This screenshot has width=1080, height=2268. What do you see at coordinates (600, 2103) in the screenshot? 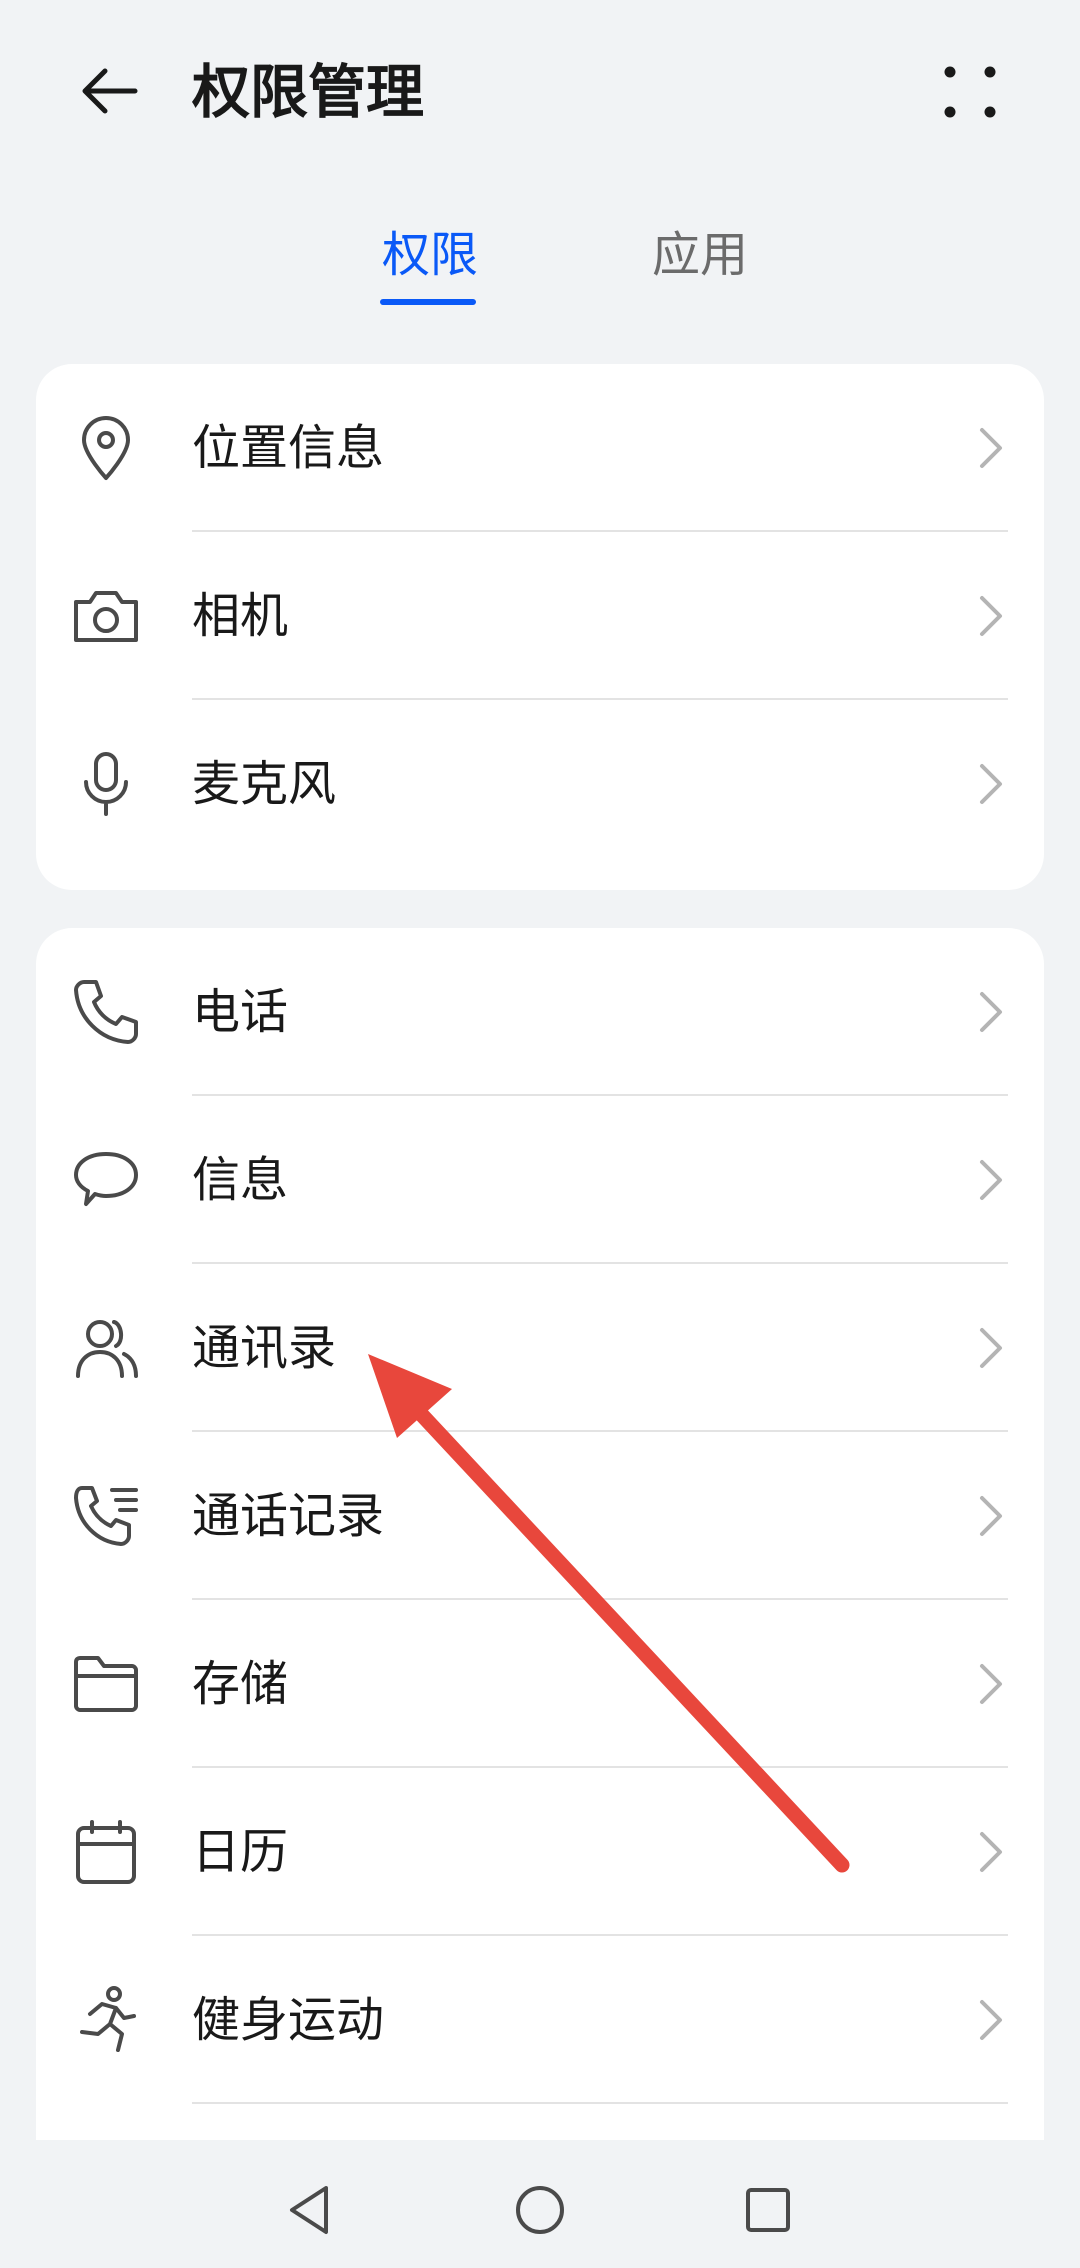
I see `divider` at bounding box center [600, 2103].